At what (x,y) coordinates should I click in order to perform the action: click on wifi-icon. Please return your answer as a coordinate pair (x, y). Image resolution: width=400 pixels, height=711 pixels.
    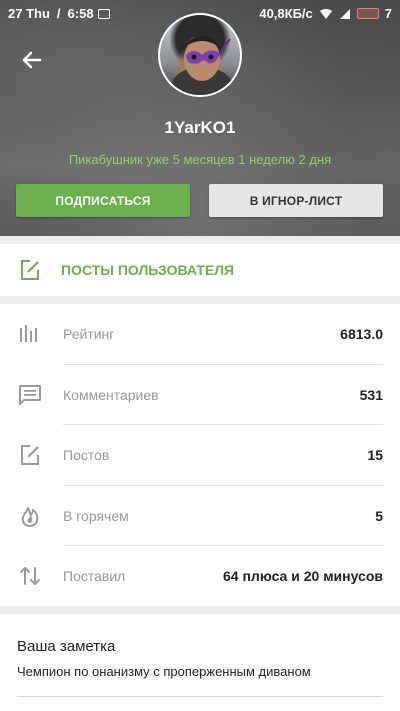
    Looking at the image, I should click on (325, 13).